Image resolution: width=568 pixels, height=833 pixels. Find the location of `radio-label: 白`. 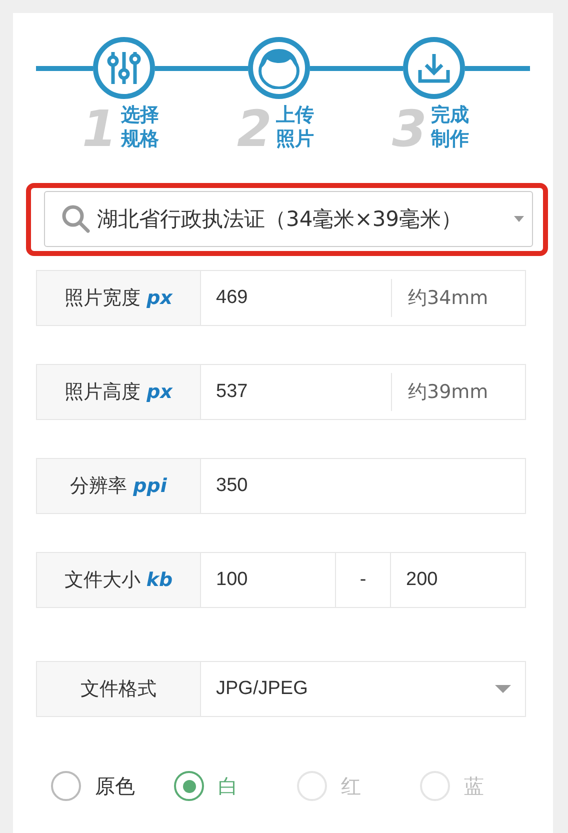

radio-label: 白 is located at coordinates (228, 786).